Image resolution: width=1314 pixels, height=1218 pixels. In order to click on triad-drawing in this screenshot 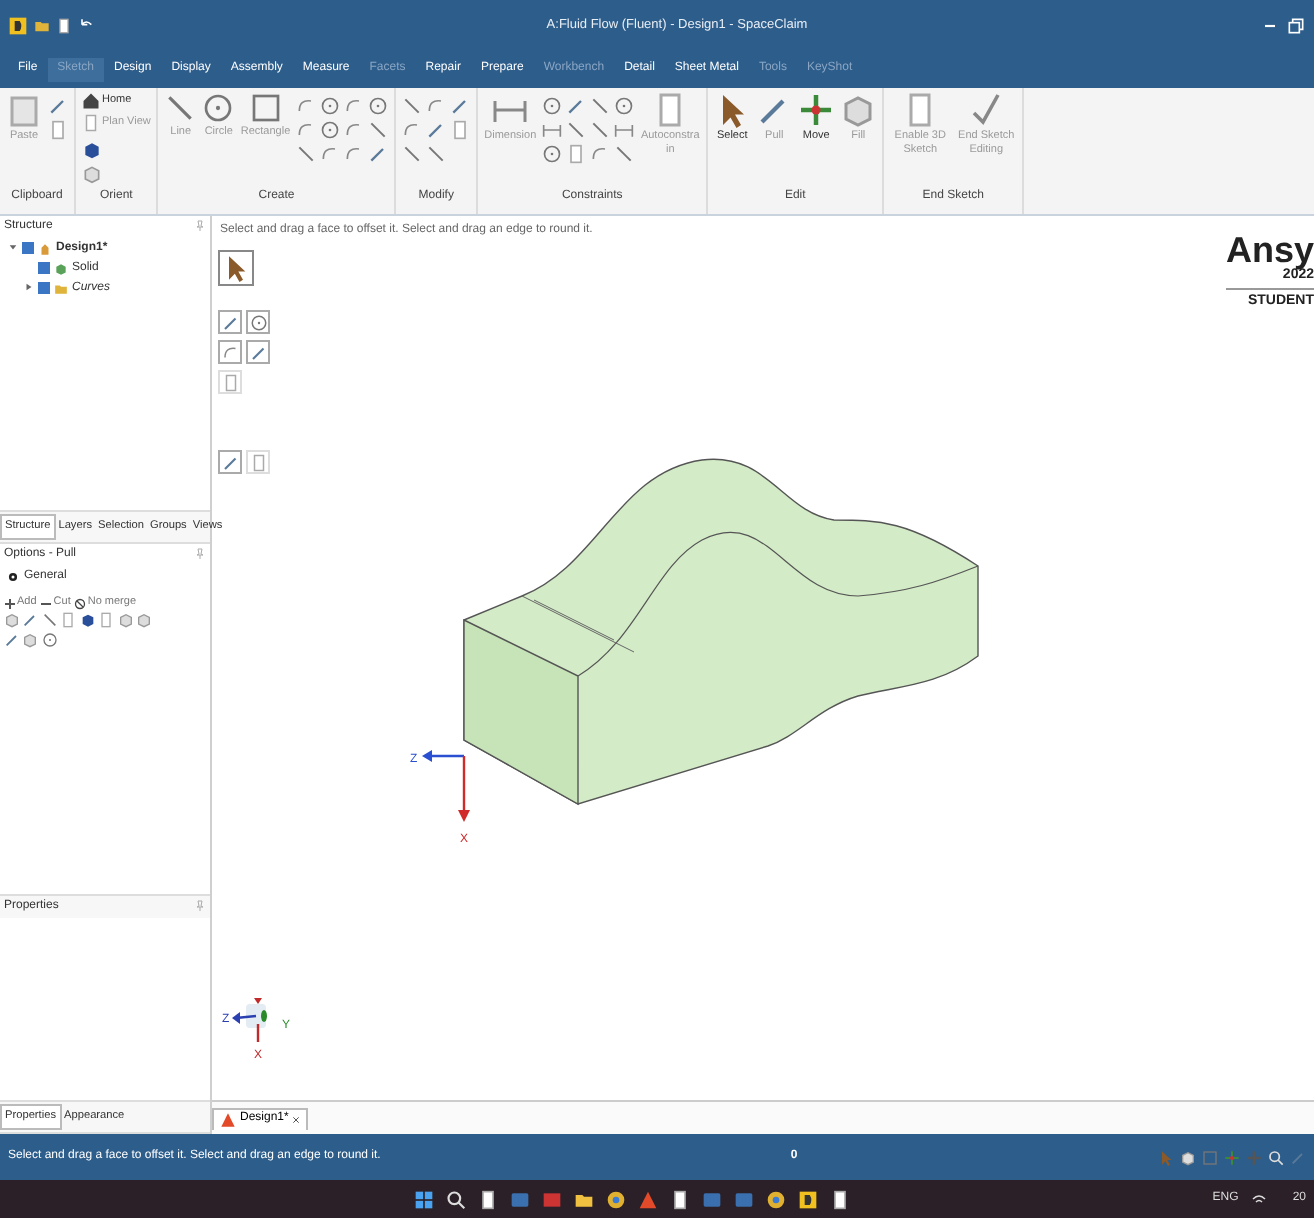, I will do `click(249, 1020)`.